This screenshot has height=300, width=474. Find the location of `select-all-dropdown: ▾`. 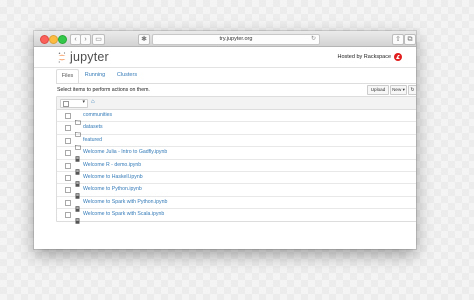

select-all-dropdown: ▾ is located at coordinates (74, 103).